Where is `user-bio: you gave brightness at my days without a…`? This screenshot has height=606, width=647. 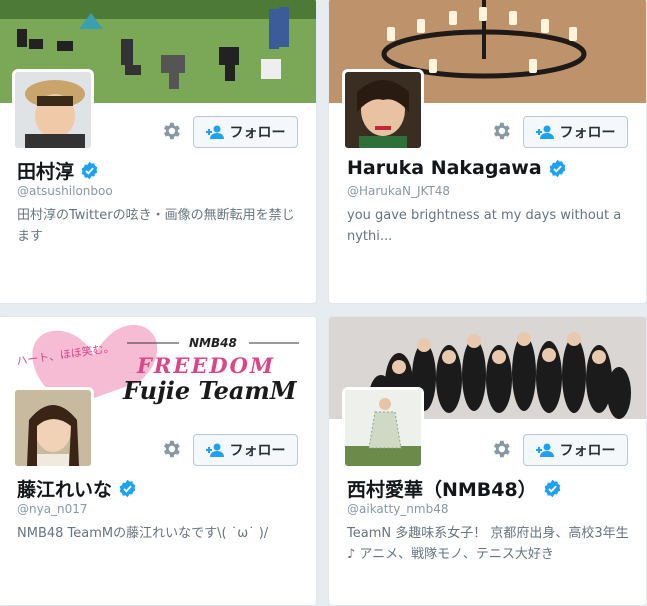
user-bio: you gave brightness at my days without a… is located at coordinates (484, 226).